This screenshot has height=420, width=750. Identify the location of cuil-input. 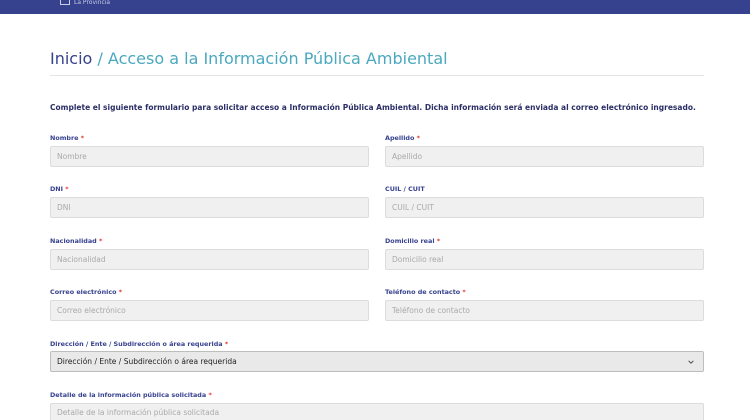
(544, 207).